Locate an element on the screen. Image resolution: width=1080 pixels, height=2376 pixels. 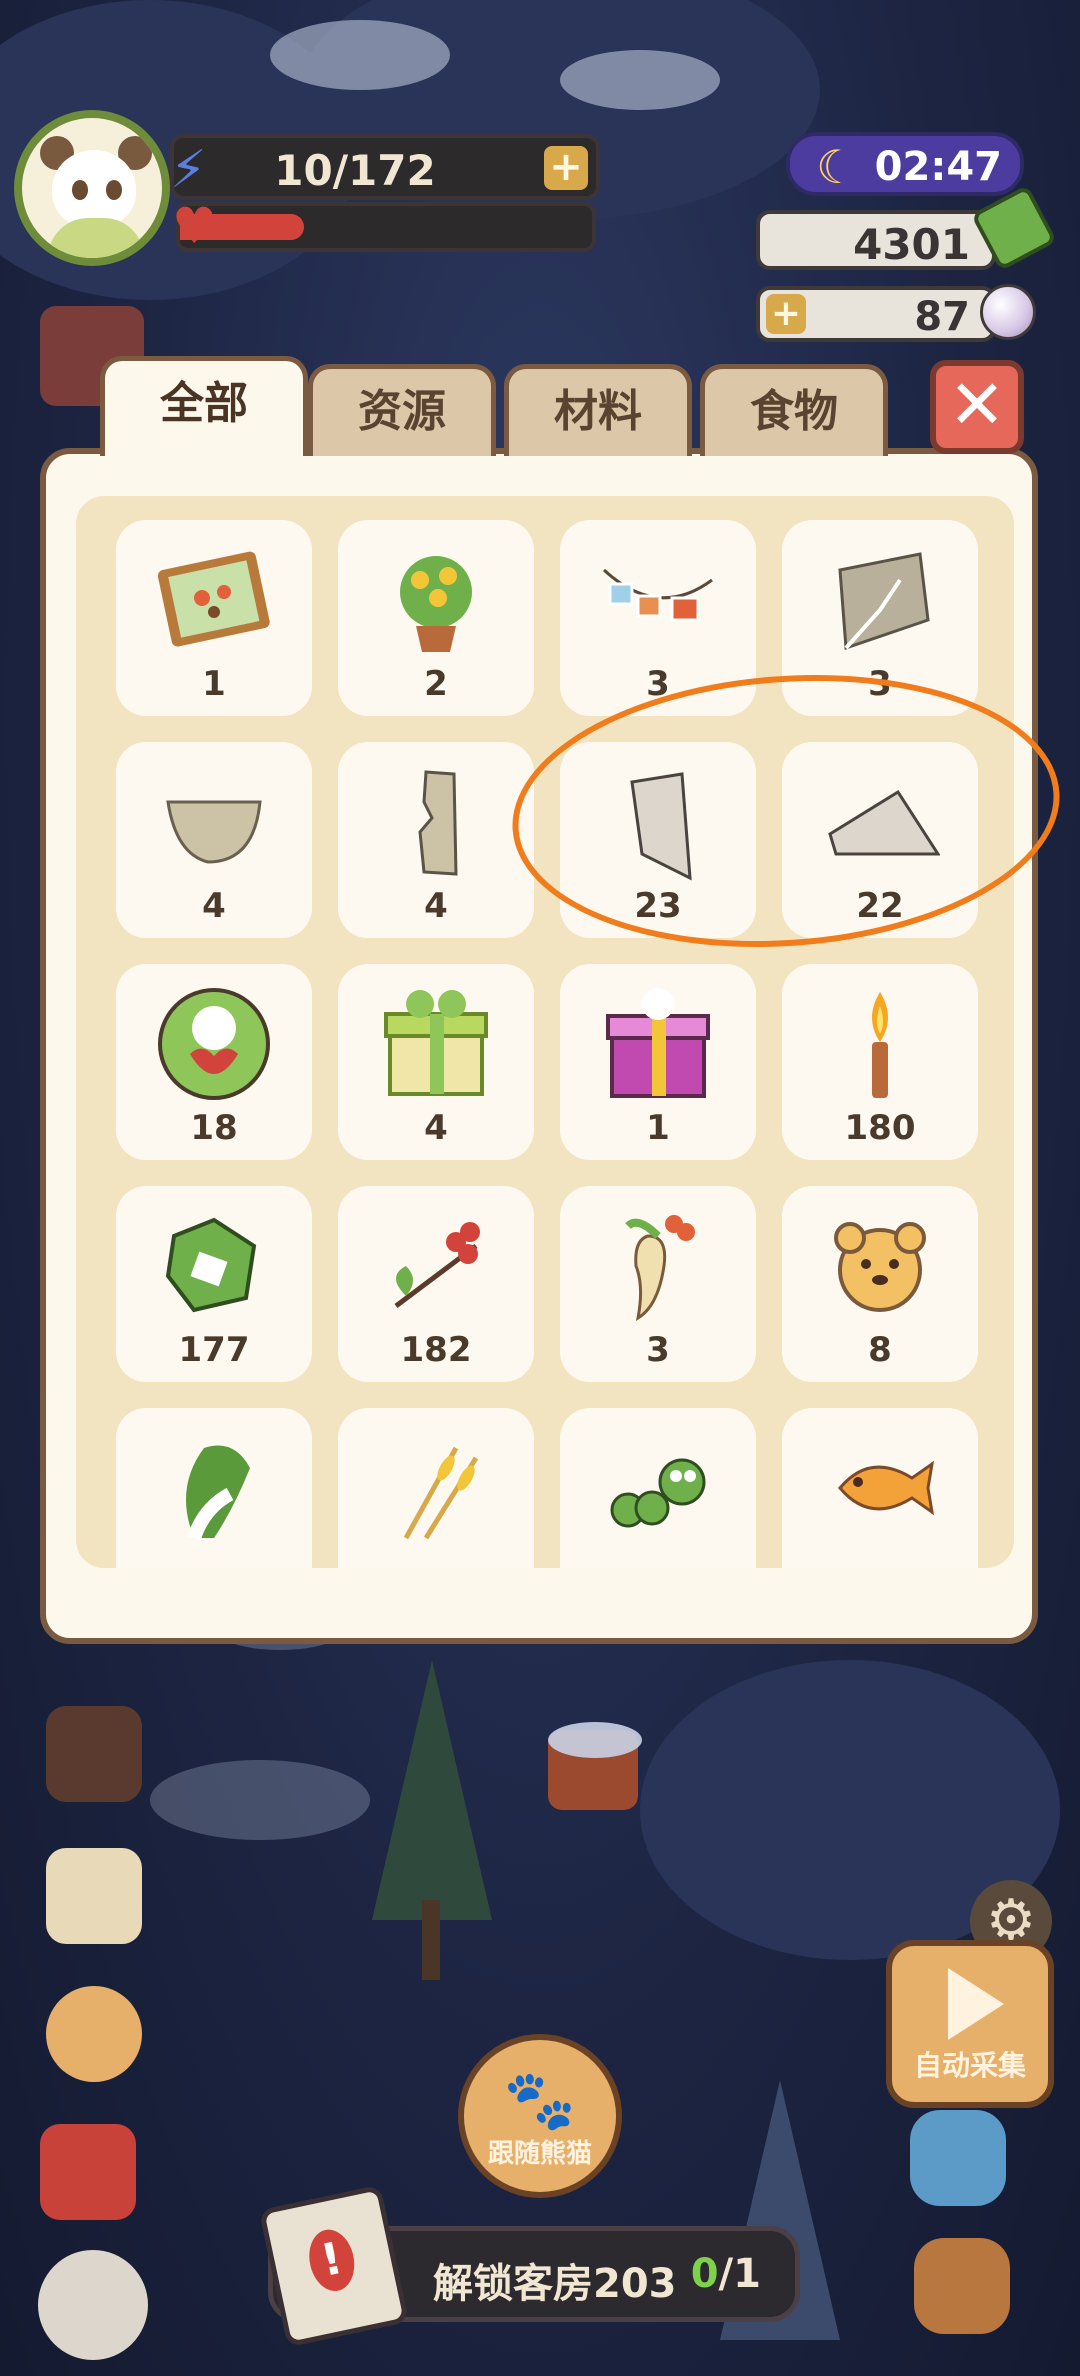
follow-panda-label: 跟随熊猫 is located at coordinates (539, 2154).